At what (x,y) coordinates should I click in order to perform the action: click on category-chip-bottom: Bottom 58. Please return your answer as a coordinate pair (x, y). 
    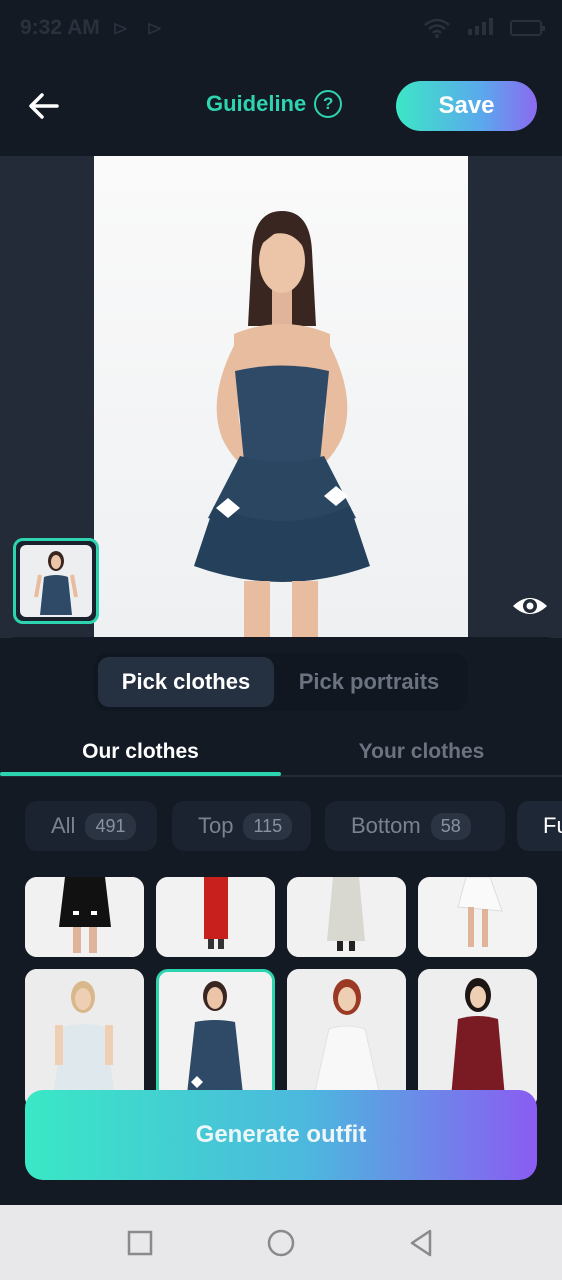
    Looking at the image, I should click on (415, 826).